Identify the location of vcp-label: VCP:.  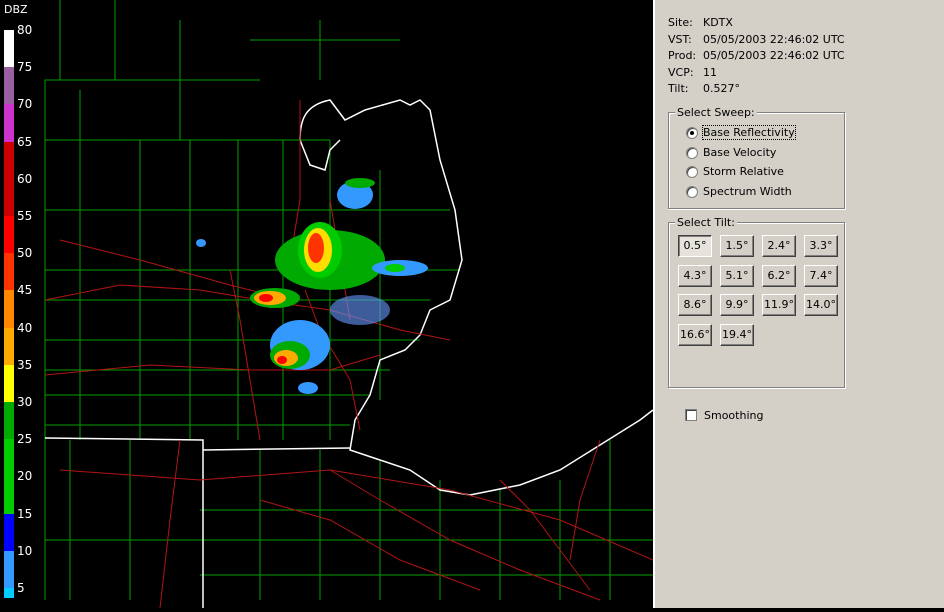
(681, 72).